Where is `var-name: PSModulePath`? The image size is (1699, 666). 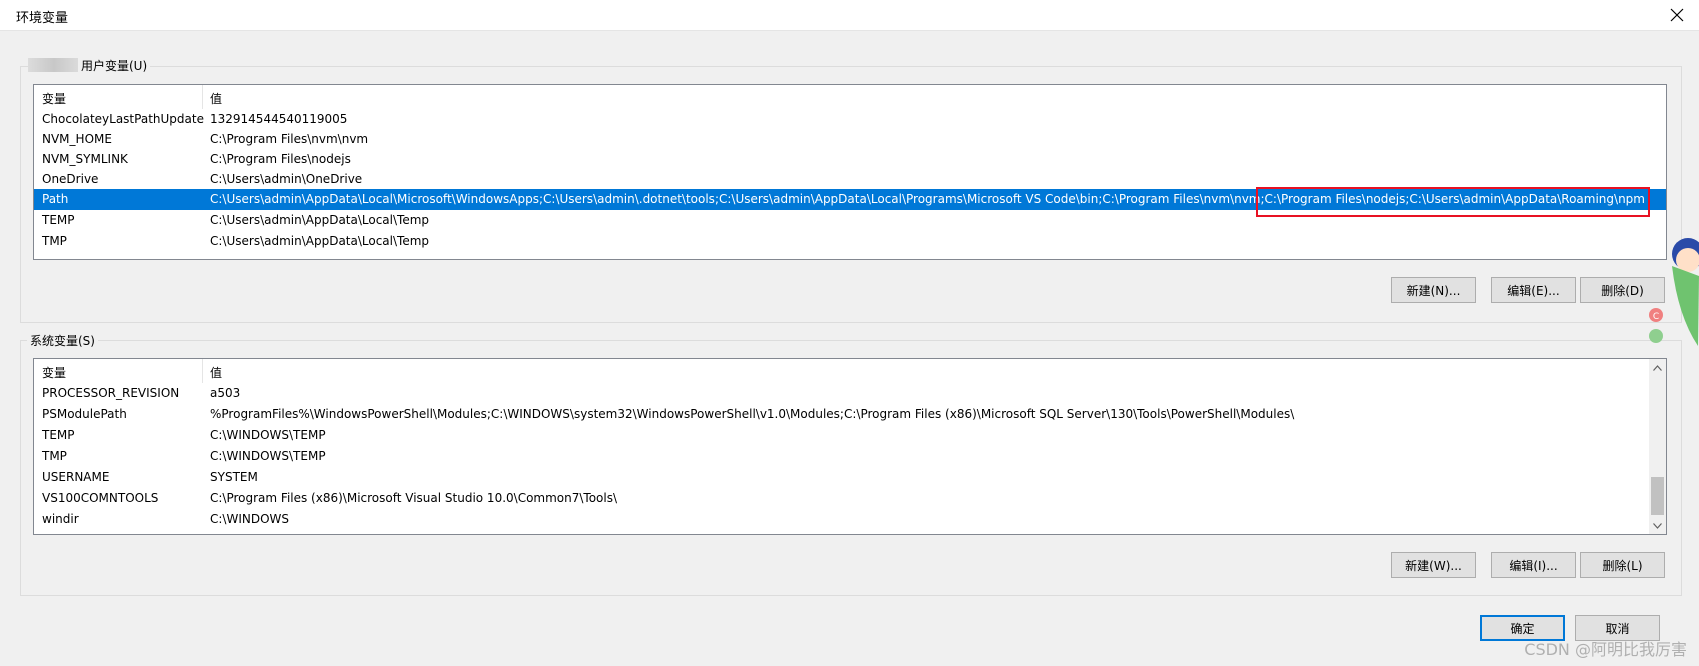
var-name: PSModulePath is located at coordinates (84, 414).